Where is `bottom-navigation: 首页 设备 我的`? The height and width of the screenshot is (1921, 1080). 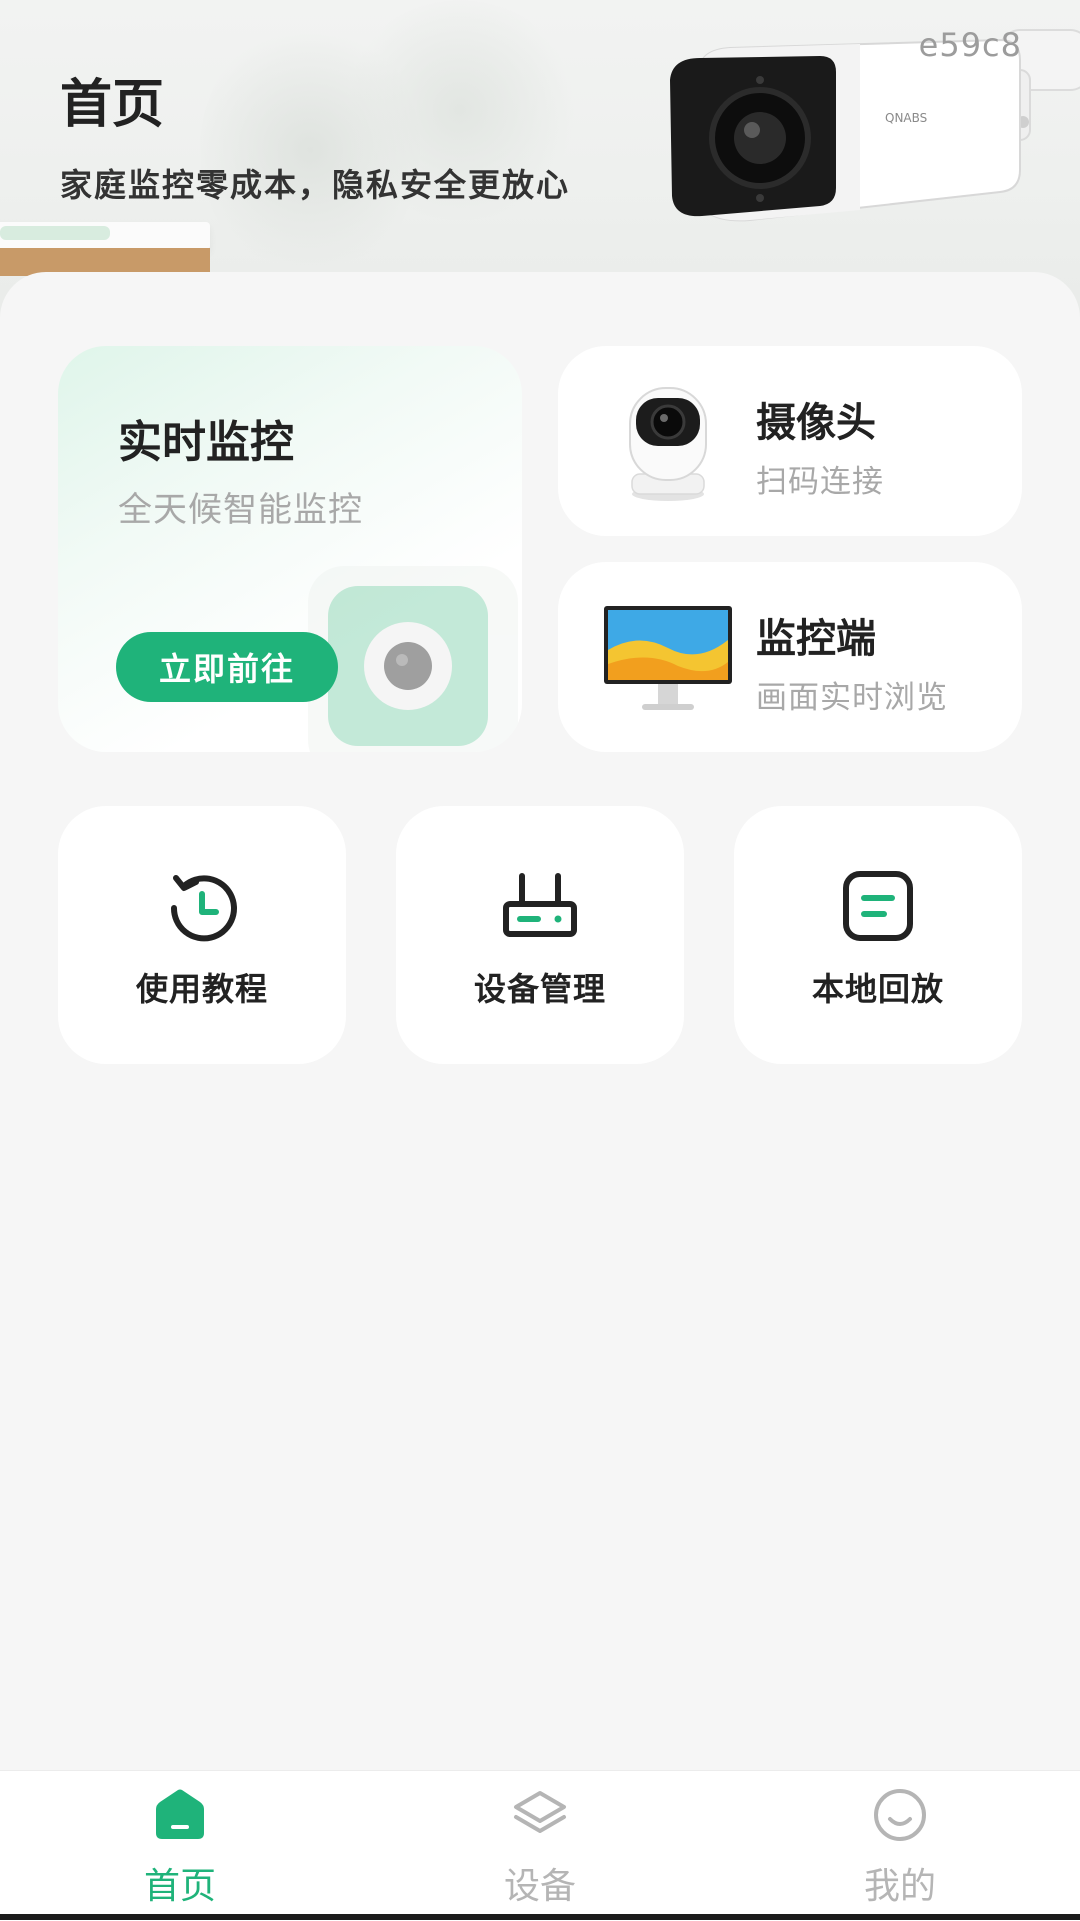 bottom-navigation: 首页 设备 我的 is located at coordinates (540, 1845).